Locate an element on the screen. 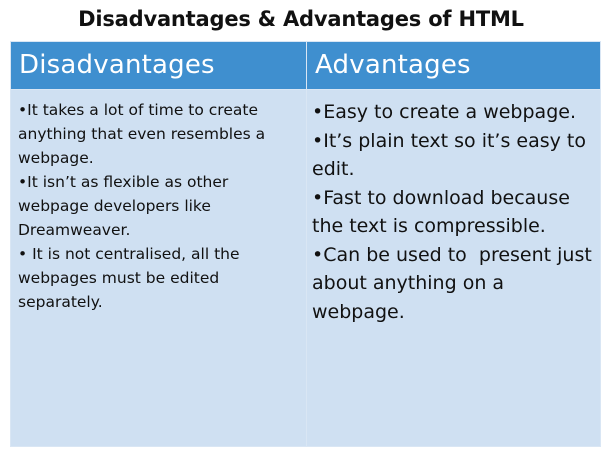  advantage-text: Easy to create a webpage. is located at coordinates (449, 112).